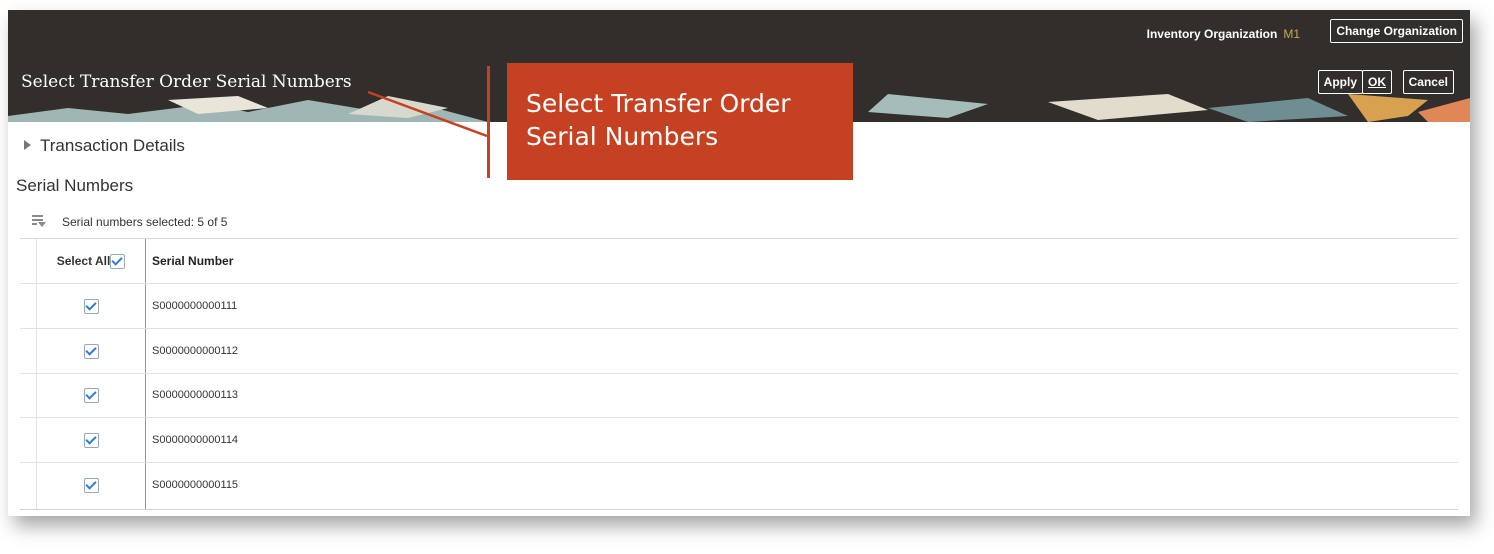 This screenshot has width=1494, height=554. I want to click on annotation-callout: Select Transfer Order Serial Numbers, so click(680, 121).